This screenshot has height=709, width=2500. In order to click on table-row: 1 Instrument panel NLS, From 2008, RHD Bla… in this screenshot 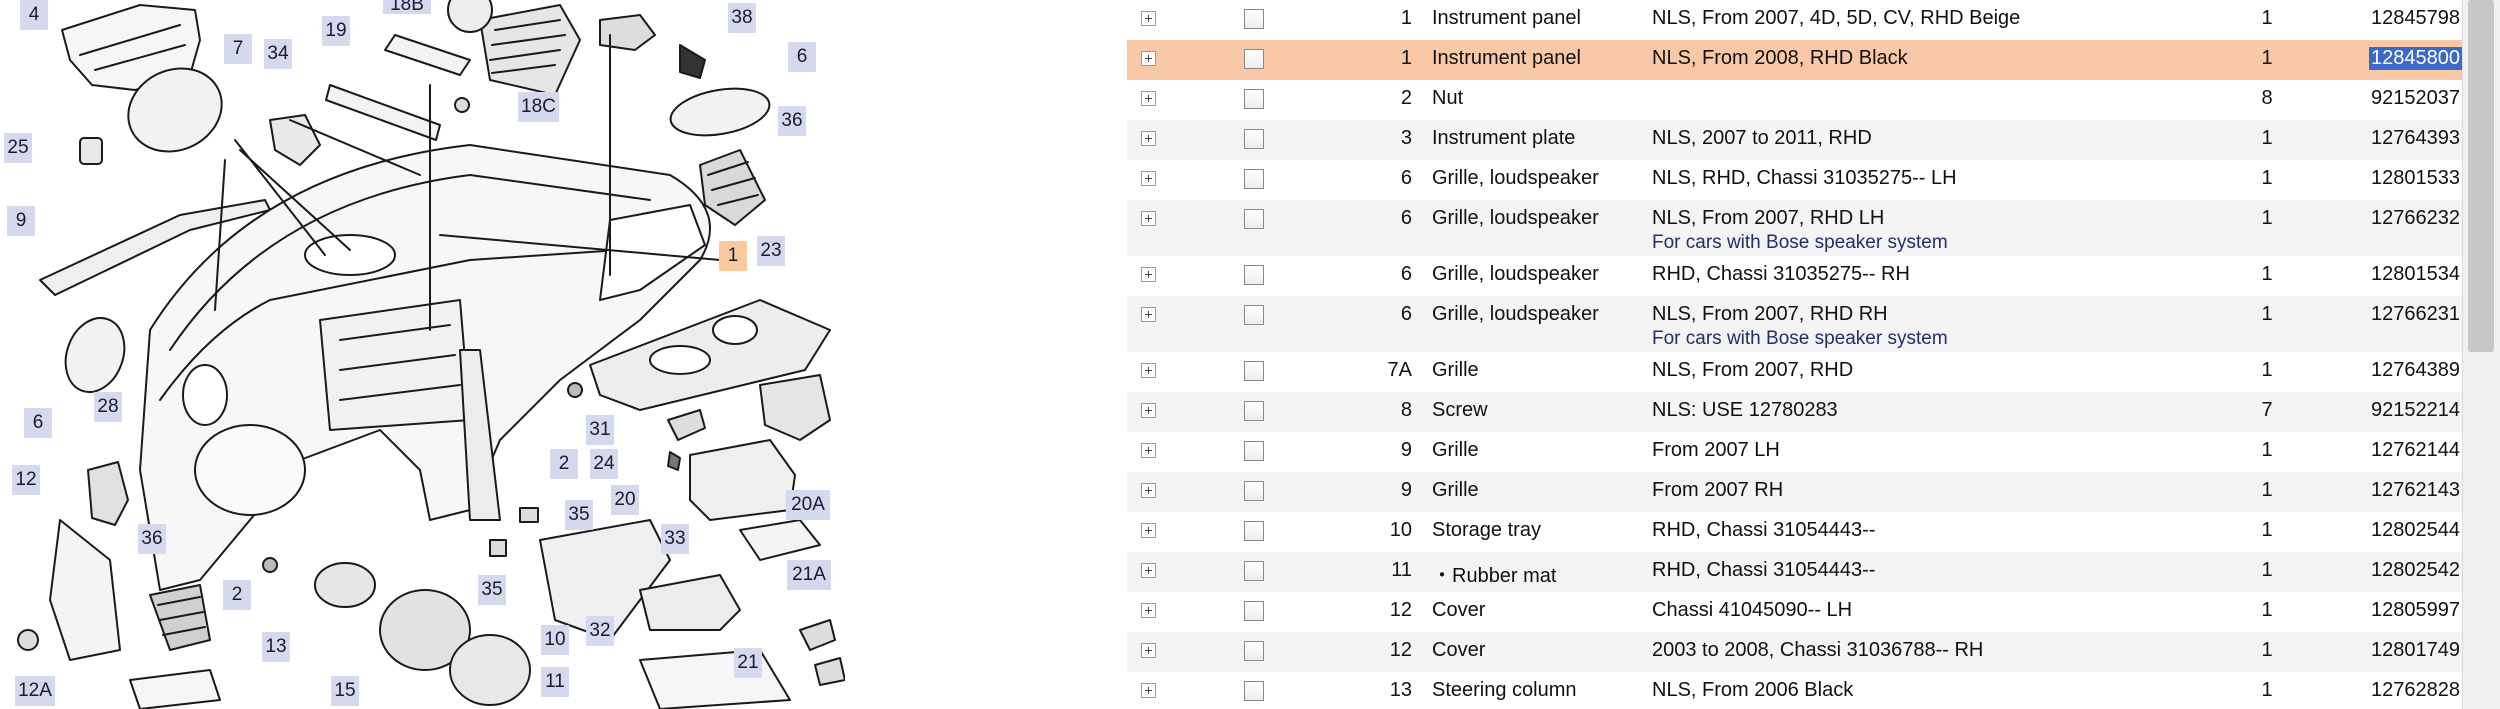, I will do `click(1794, 60)`.